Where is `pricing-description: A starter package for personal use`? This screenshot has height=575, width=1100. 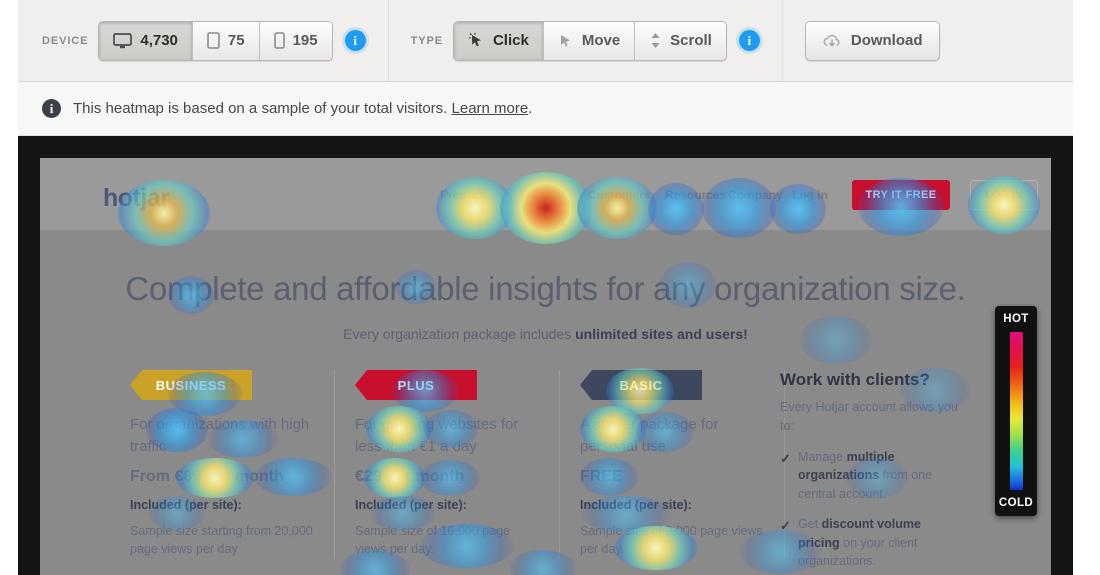
pricing-description: A starter package for personal use is located at coordinates (649, 435).